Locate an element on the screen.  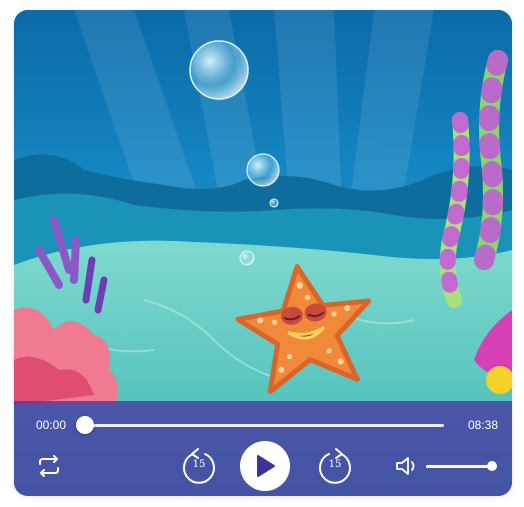
rewind-button: 15 is located at coordinates (199, 466).